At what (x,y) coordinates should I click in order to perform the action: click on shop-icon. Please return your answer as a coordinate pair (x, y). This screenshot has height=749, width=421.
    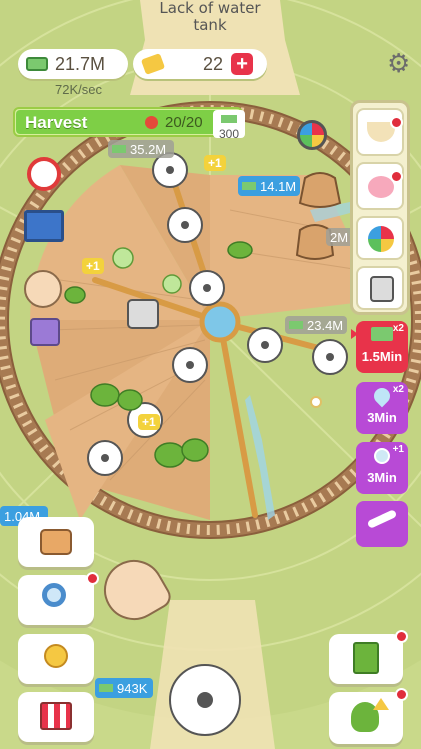
    Looking at the image, I should click on (56, 716).